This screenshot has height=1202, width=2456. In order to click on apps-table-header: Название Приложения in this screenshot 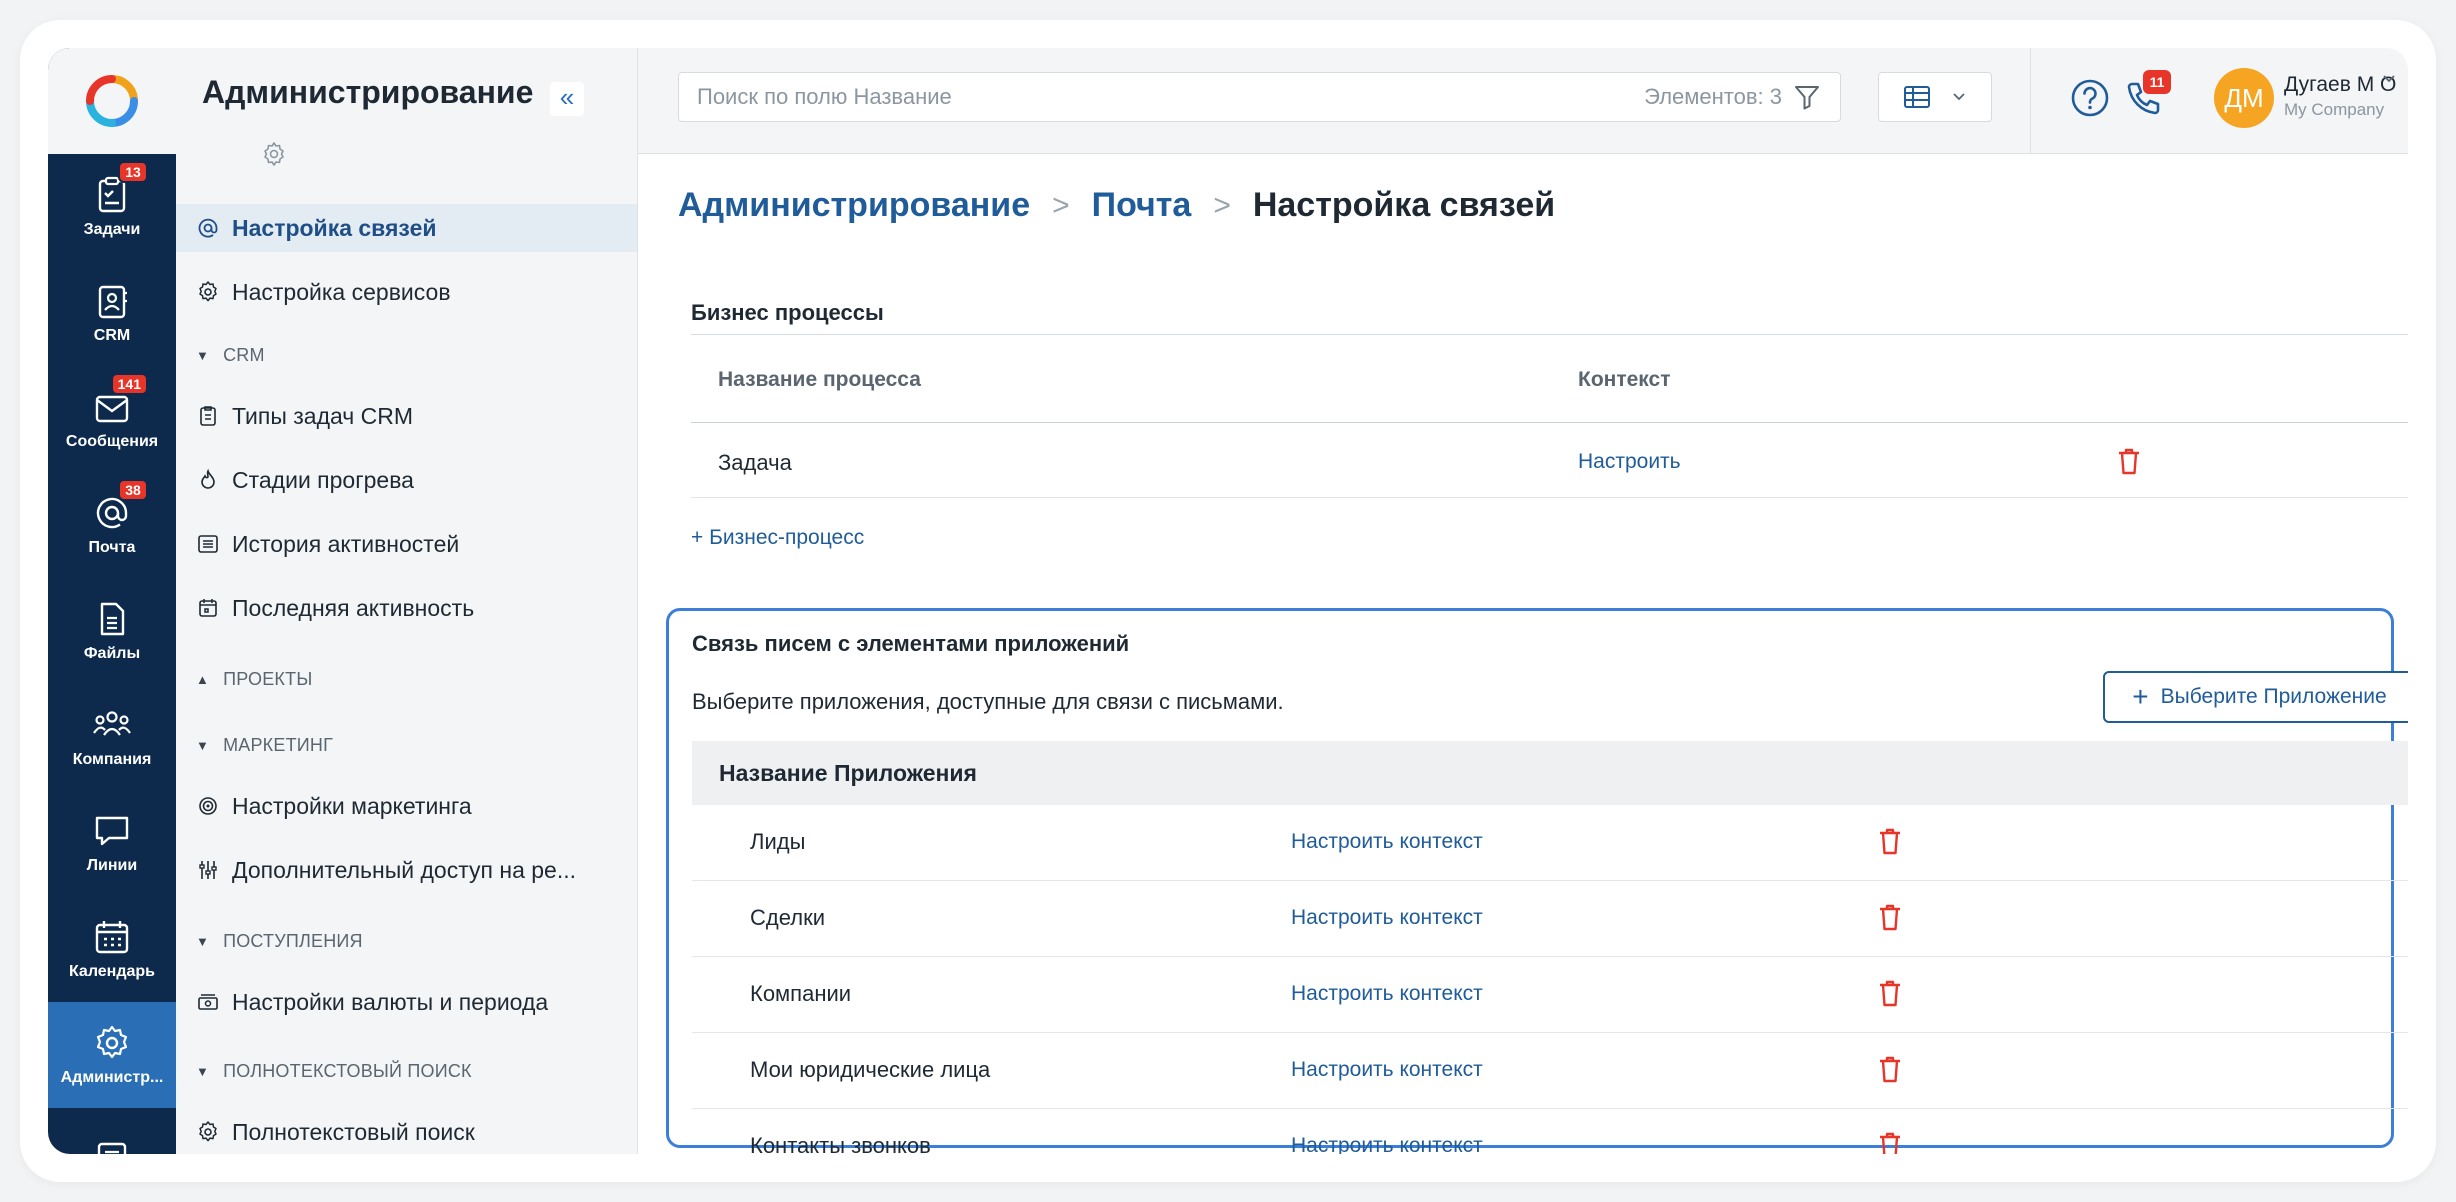, I will do `click(1550, 773)`.